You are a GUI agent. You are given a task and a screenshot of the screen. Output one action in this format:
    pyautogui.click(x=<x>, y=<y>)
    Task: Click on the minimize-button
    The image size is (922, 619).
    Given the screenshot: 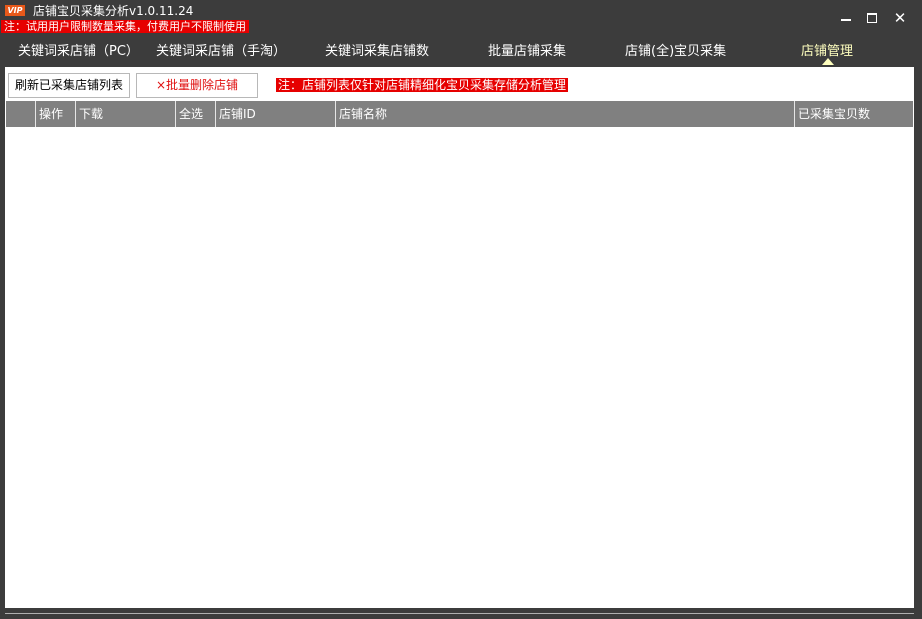 What is the action you would take?
    pyautogui.click(x=846, y=18)
    